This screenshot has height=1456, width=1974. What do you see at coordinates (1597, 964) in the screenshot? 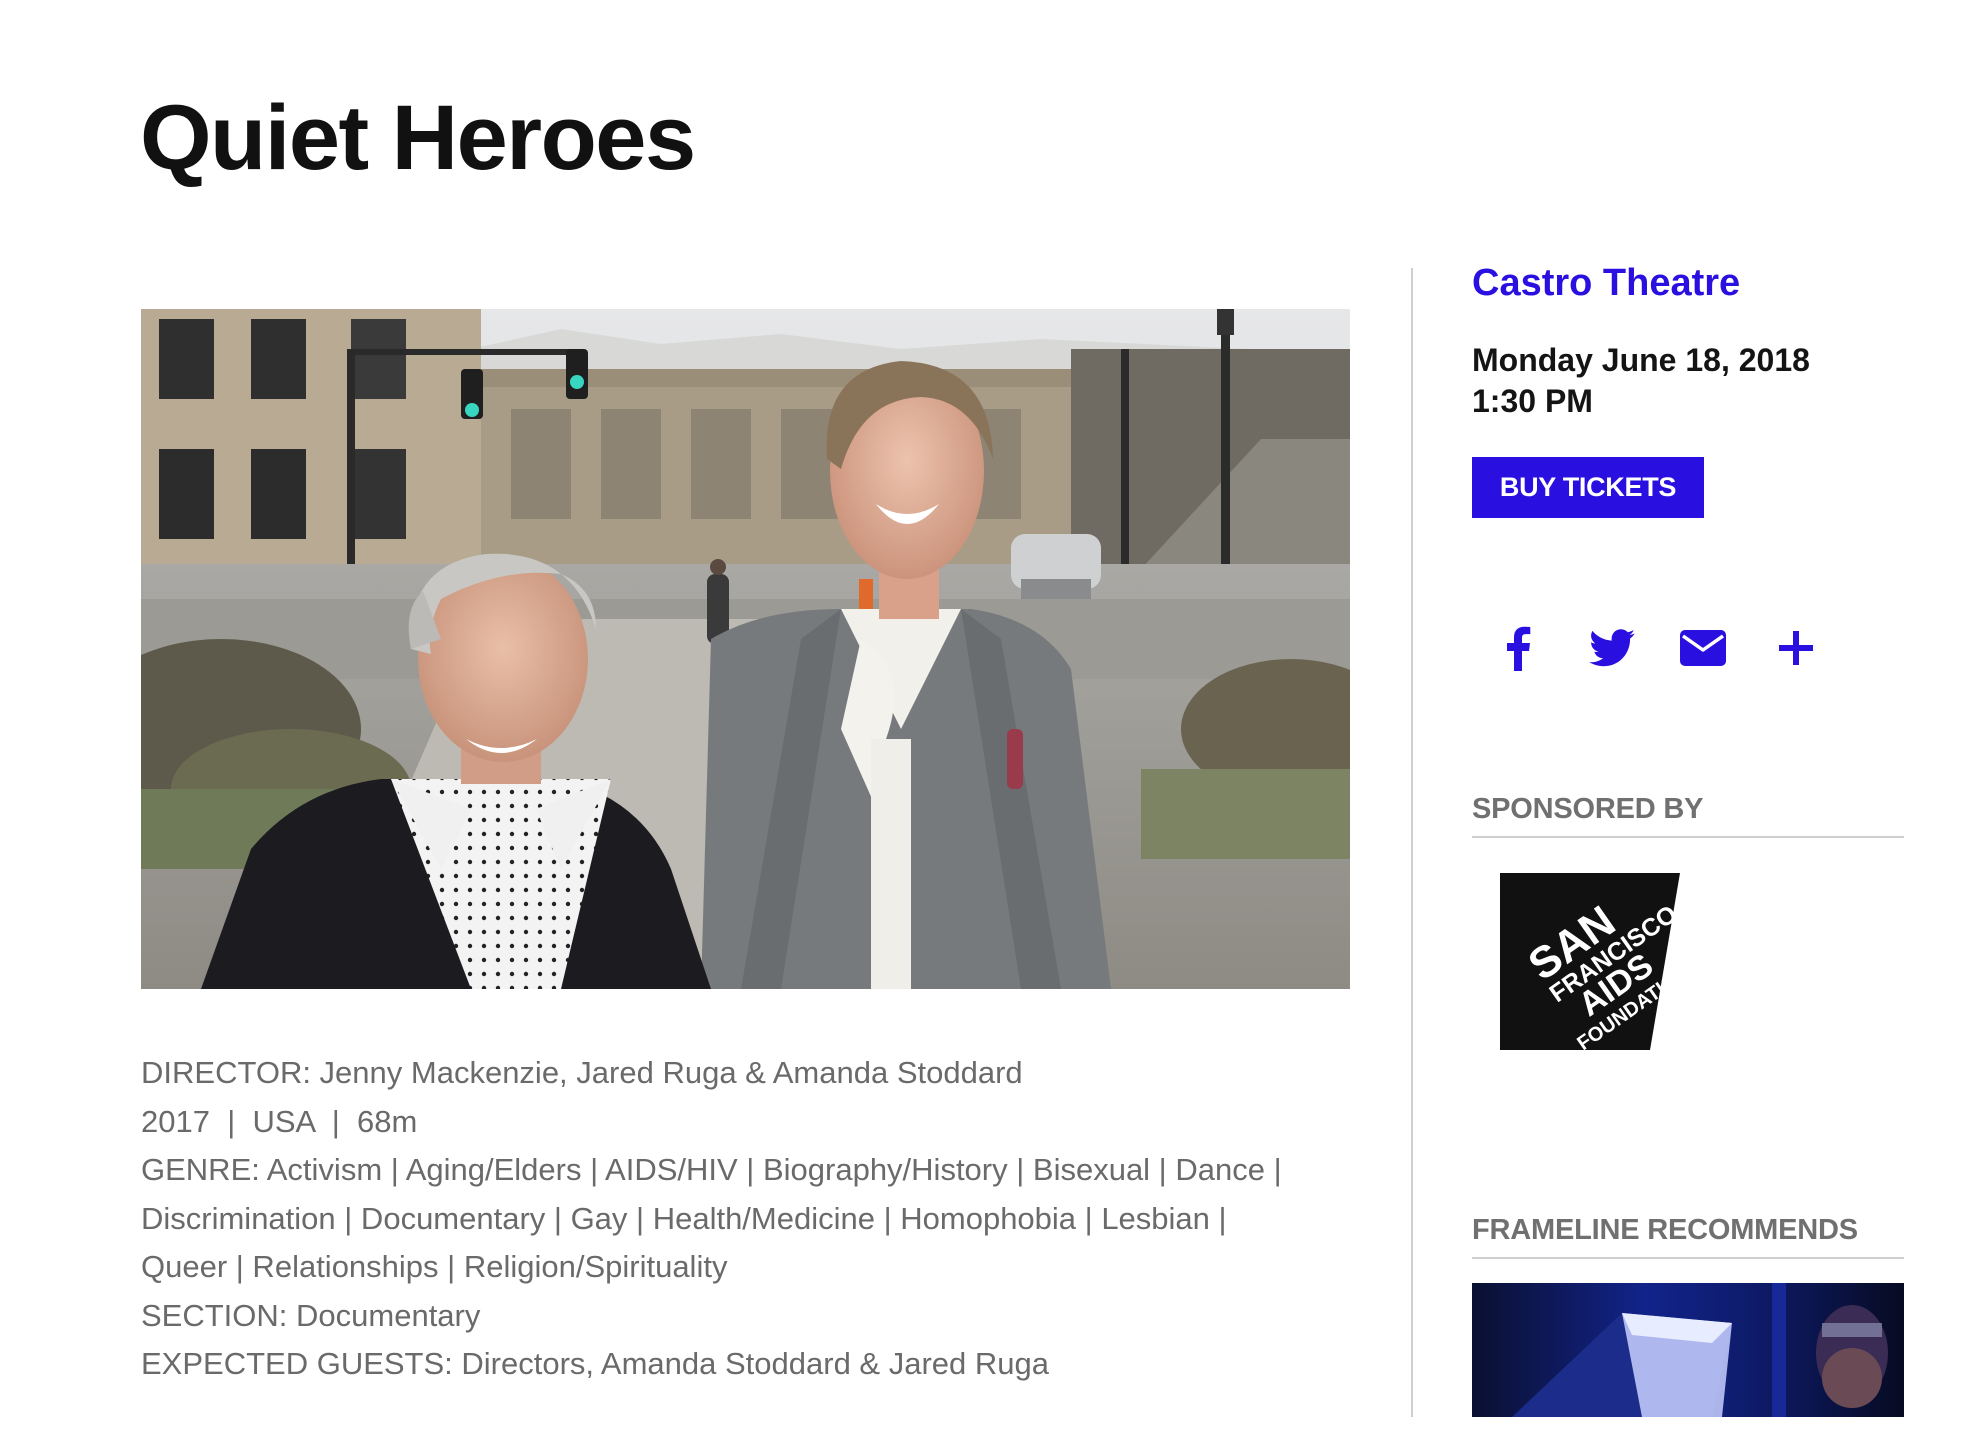
I see `san-francisco-aids-foundation-logo: SAN FRANCISCO AIDS FOUNDATION` at bounding box center [1597, 964].